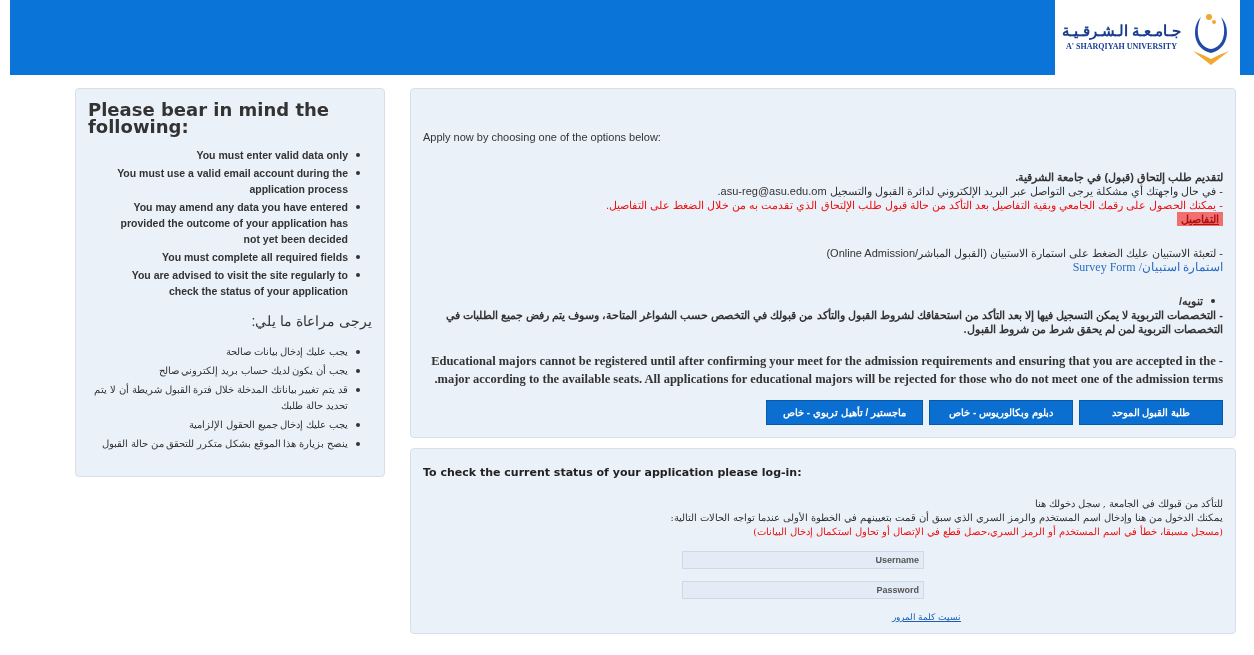  I want to click on alert-english-text: - Educational majors cannot be registered until after confirming your meet for the admission requirements and ensuring that you are accepted in the major according to the available seats. All applications for educational majors will be rejected for those who do not meet one of the admission terms., so click(826, 370).